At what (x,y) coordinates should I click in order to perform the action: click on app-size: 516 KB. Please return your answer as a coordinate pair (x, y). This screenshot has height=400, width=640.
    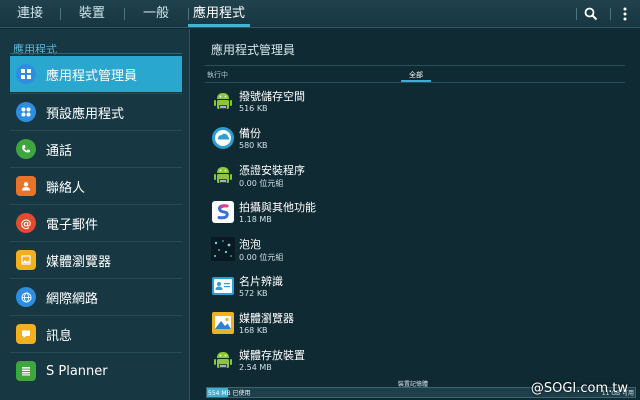
    Looking at the image, I should click on (253, 108).